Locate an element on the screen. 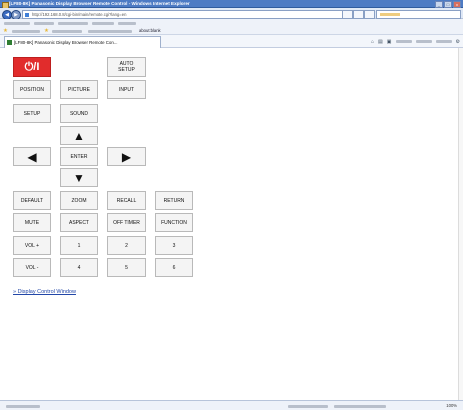 The width and height of the screenshot is (463, 410). display-control-window-link: » Display Control Window is located at coordinates (44, 292).